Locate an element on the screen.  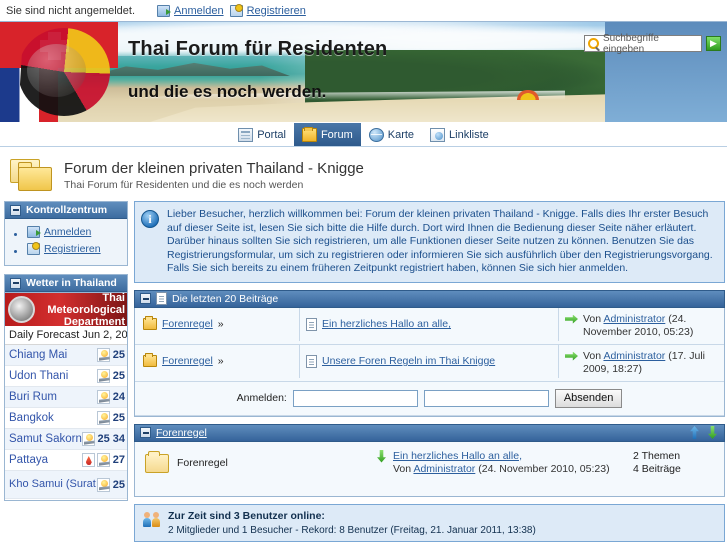
main-navigation: Portal Forum Karte Linkliste is located at coordinates (363, 134).